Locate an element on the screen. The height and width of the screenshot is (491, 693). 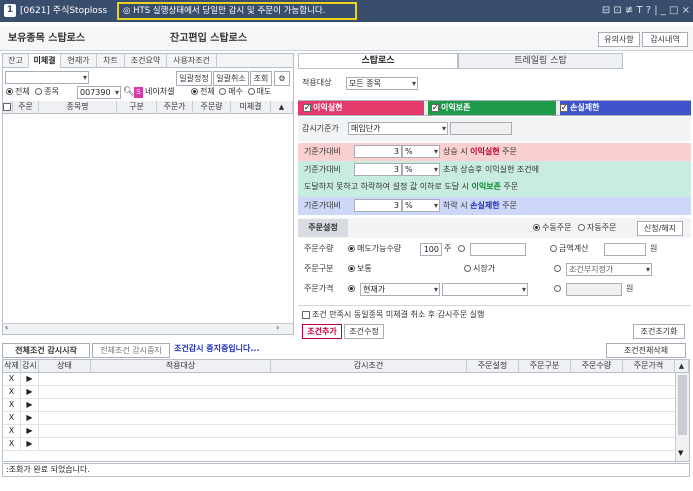
profit-checkbox-box: 이익실현 is located at coordinates (361, 108).